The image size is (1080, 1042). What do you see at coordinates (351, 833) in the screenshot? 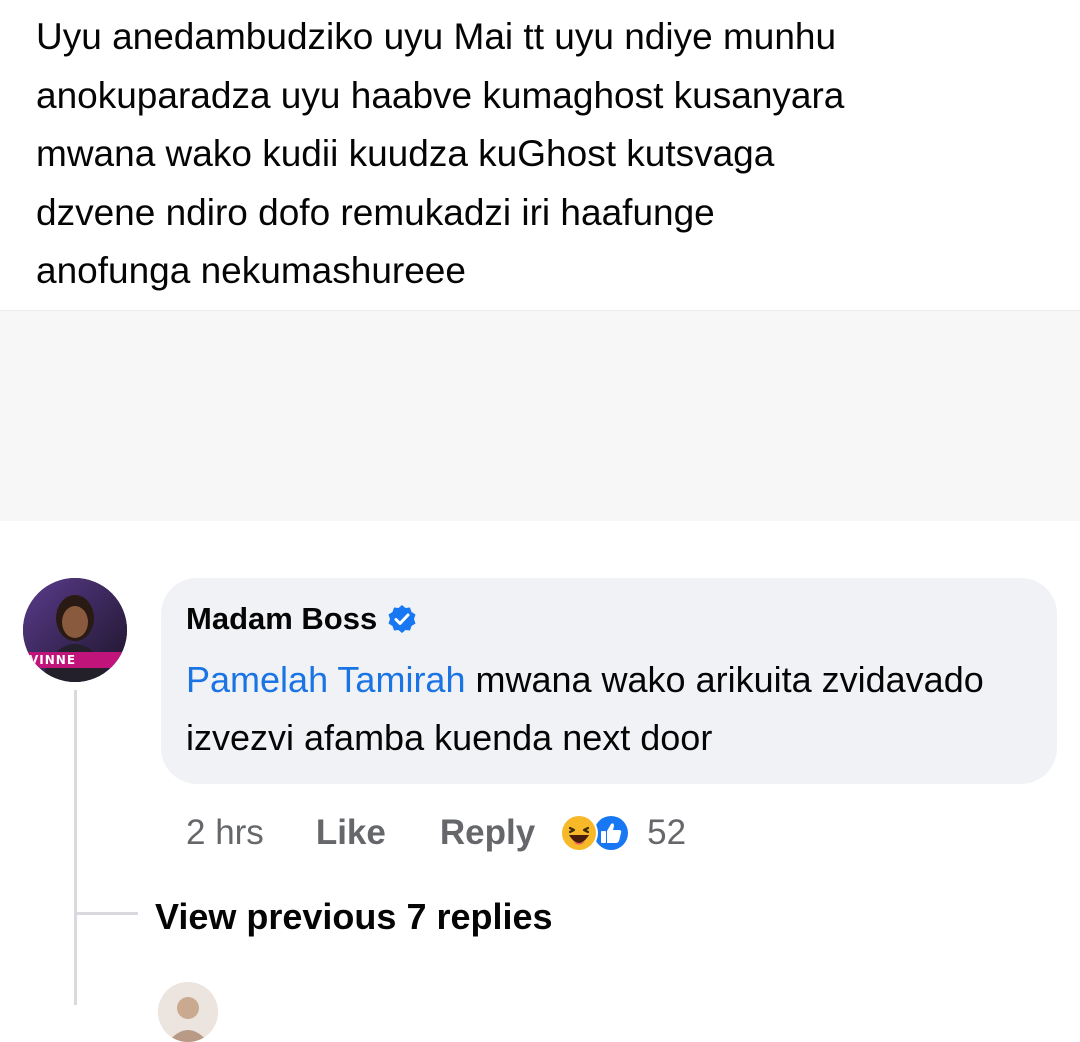
I see `like-button: Like` at bounding box center [351, 833].